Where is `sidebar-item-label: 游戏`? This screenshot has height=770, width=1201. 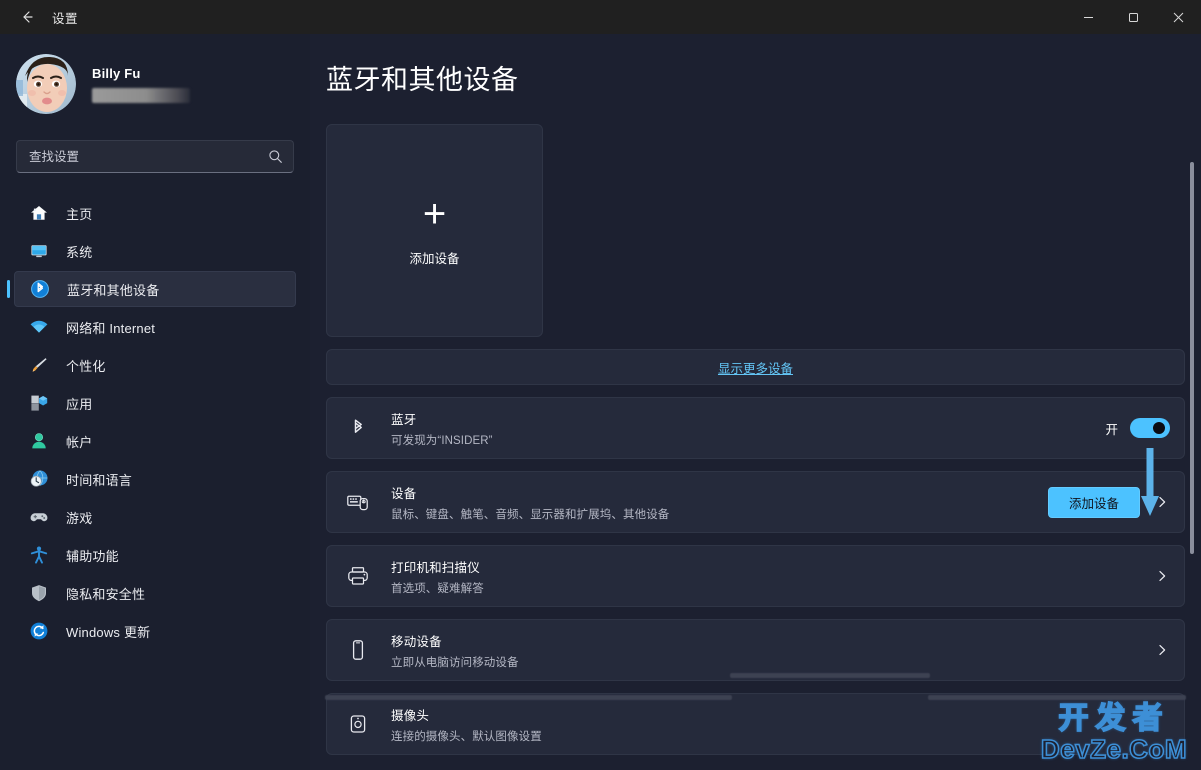 sidebar-item-label: 游戏 is located at coordinates (79, 518).